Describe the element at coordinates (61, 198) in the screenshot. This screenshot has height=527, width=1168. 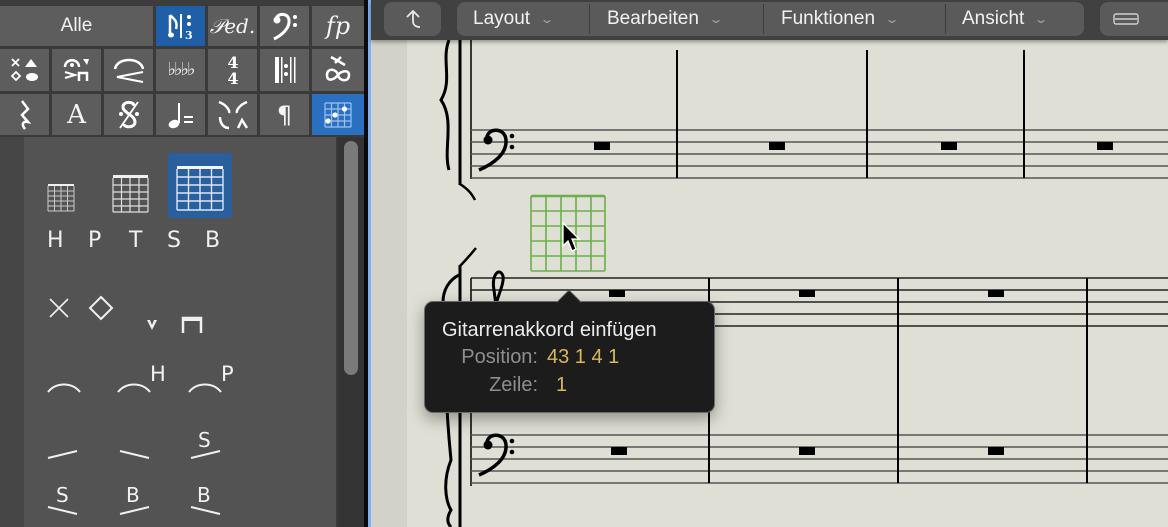
I see `chord-grid-small` at that location.